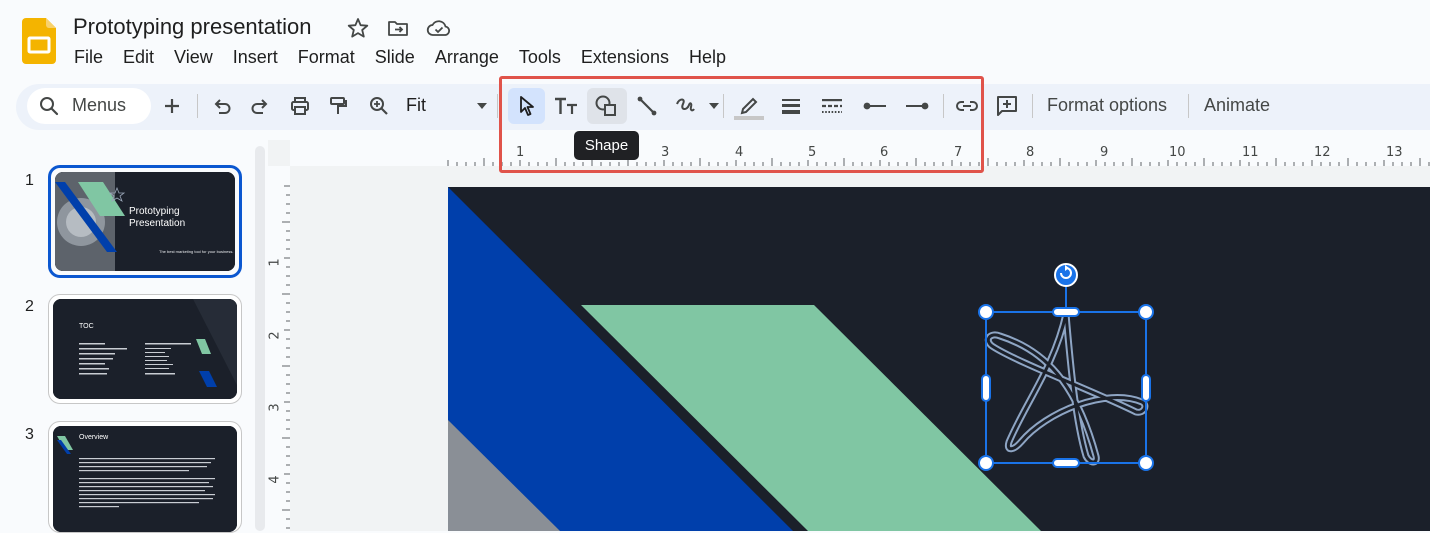  What do you see at coordinates (1066, 367) in the screenshot?
I see `star-scribble-shape` at bounding box center [1066, 367].